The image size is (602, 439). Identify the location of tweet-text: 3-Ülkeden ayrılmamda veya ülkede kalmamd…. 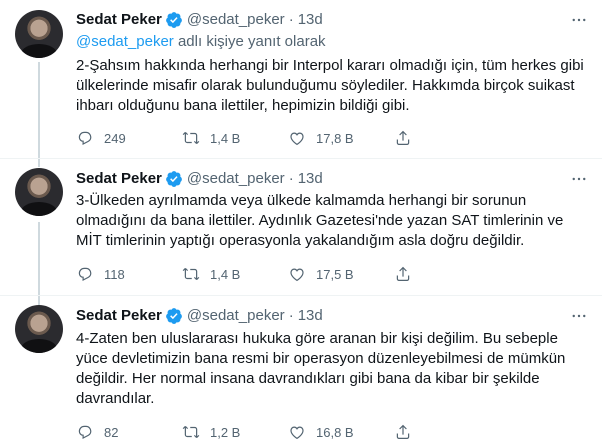
(320, 220).